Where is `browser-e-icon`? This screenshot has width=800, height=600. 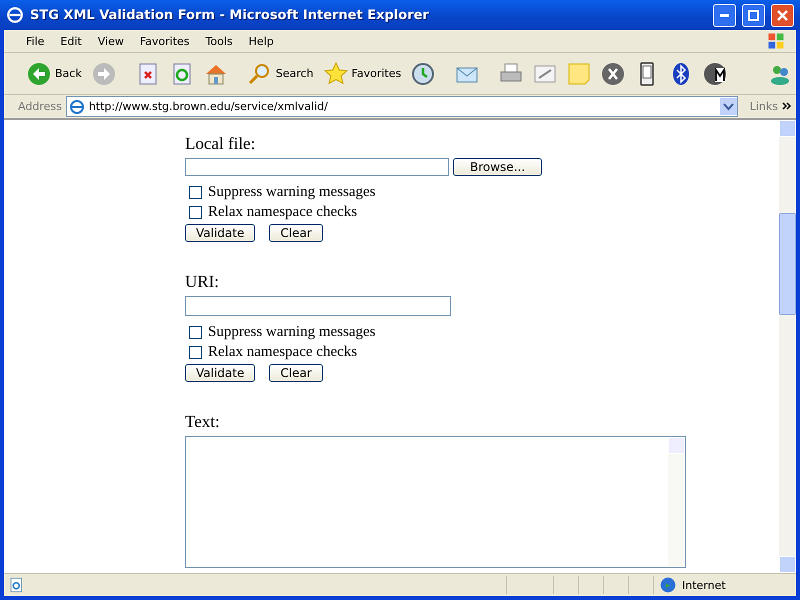
browser-e-icon is located at coordinates (15, 15).